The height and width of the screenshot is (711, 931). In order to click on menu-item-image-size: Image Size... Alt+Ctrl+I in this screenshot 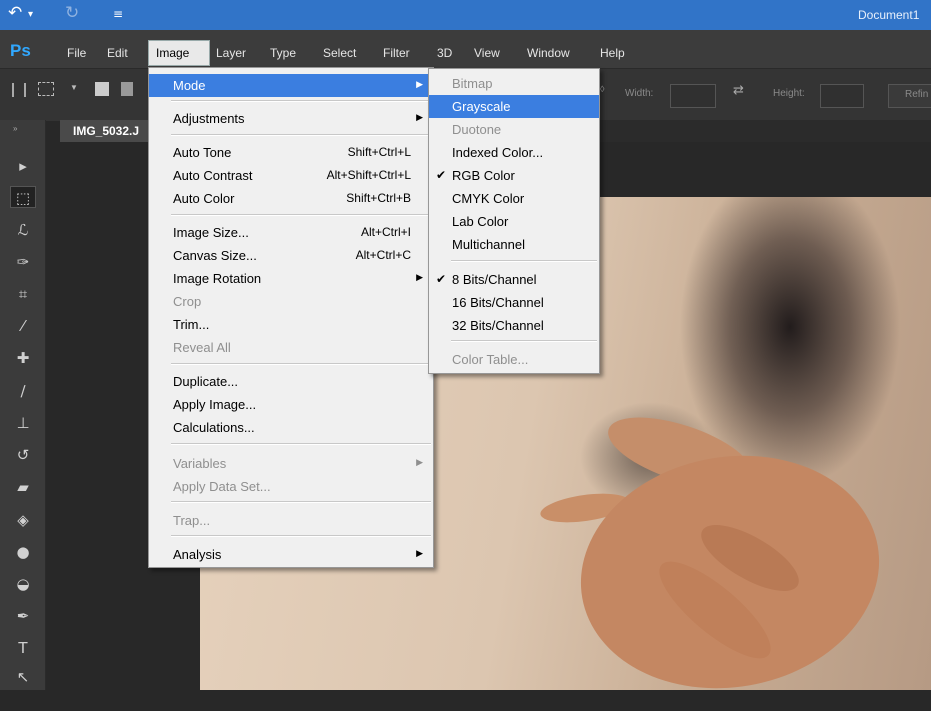, I will do `click(291, 232)`.